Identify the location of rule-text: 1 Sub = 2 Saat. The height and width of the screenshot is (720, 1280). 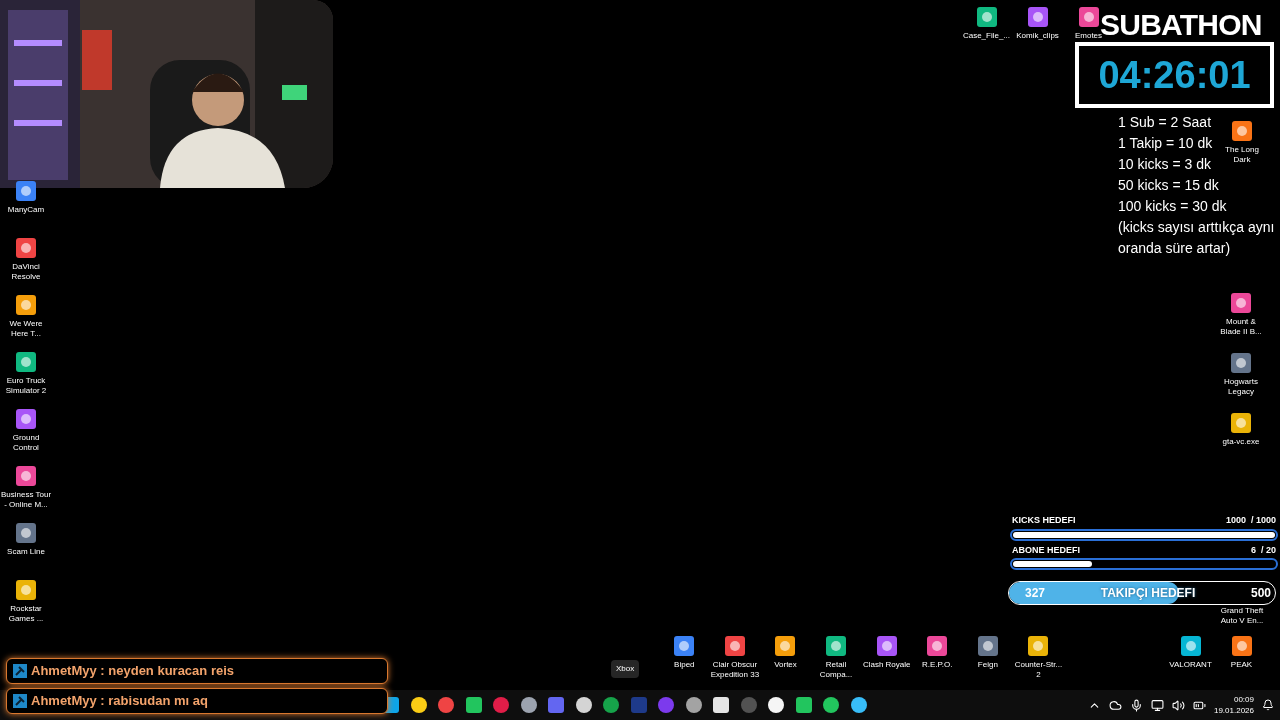
(1165, 122).